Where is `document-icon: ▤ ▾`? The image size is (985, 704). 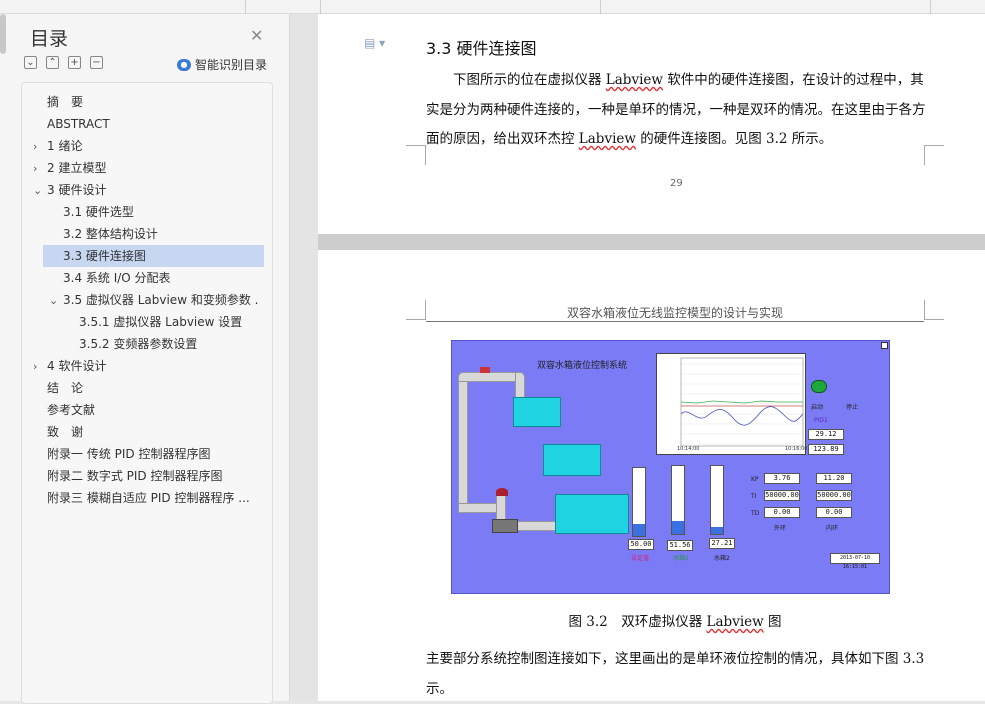 document-icon: ▤ ▾ is located at coordinates (374, 43).